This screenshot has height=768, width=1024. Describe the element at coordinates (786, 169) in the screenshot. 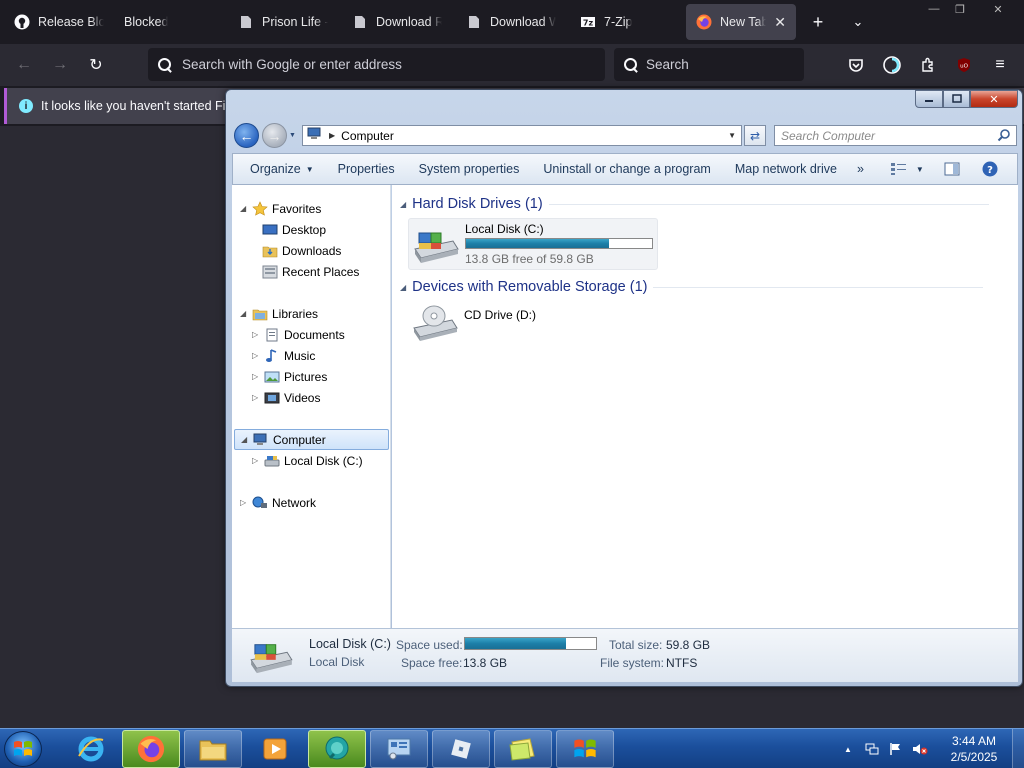

I see `map-network-drive-button: Map network drive` at that location.